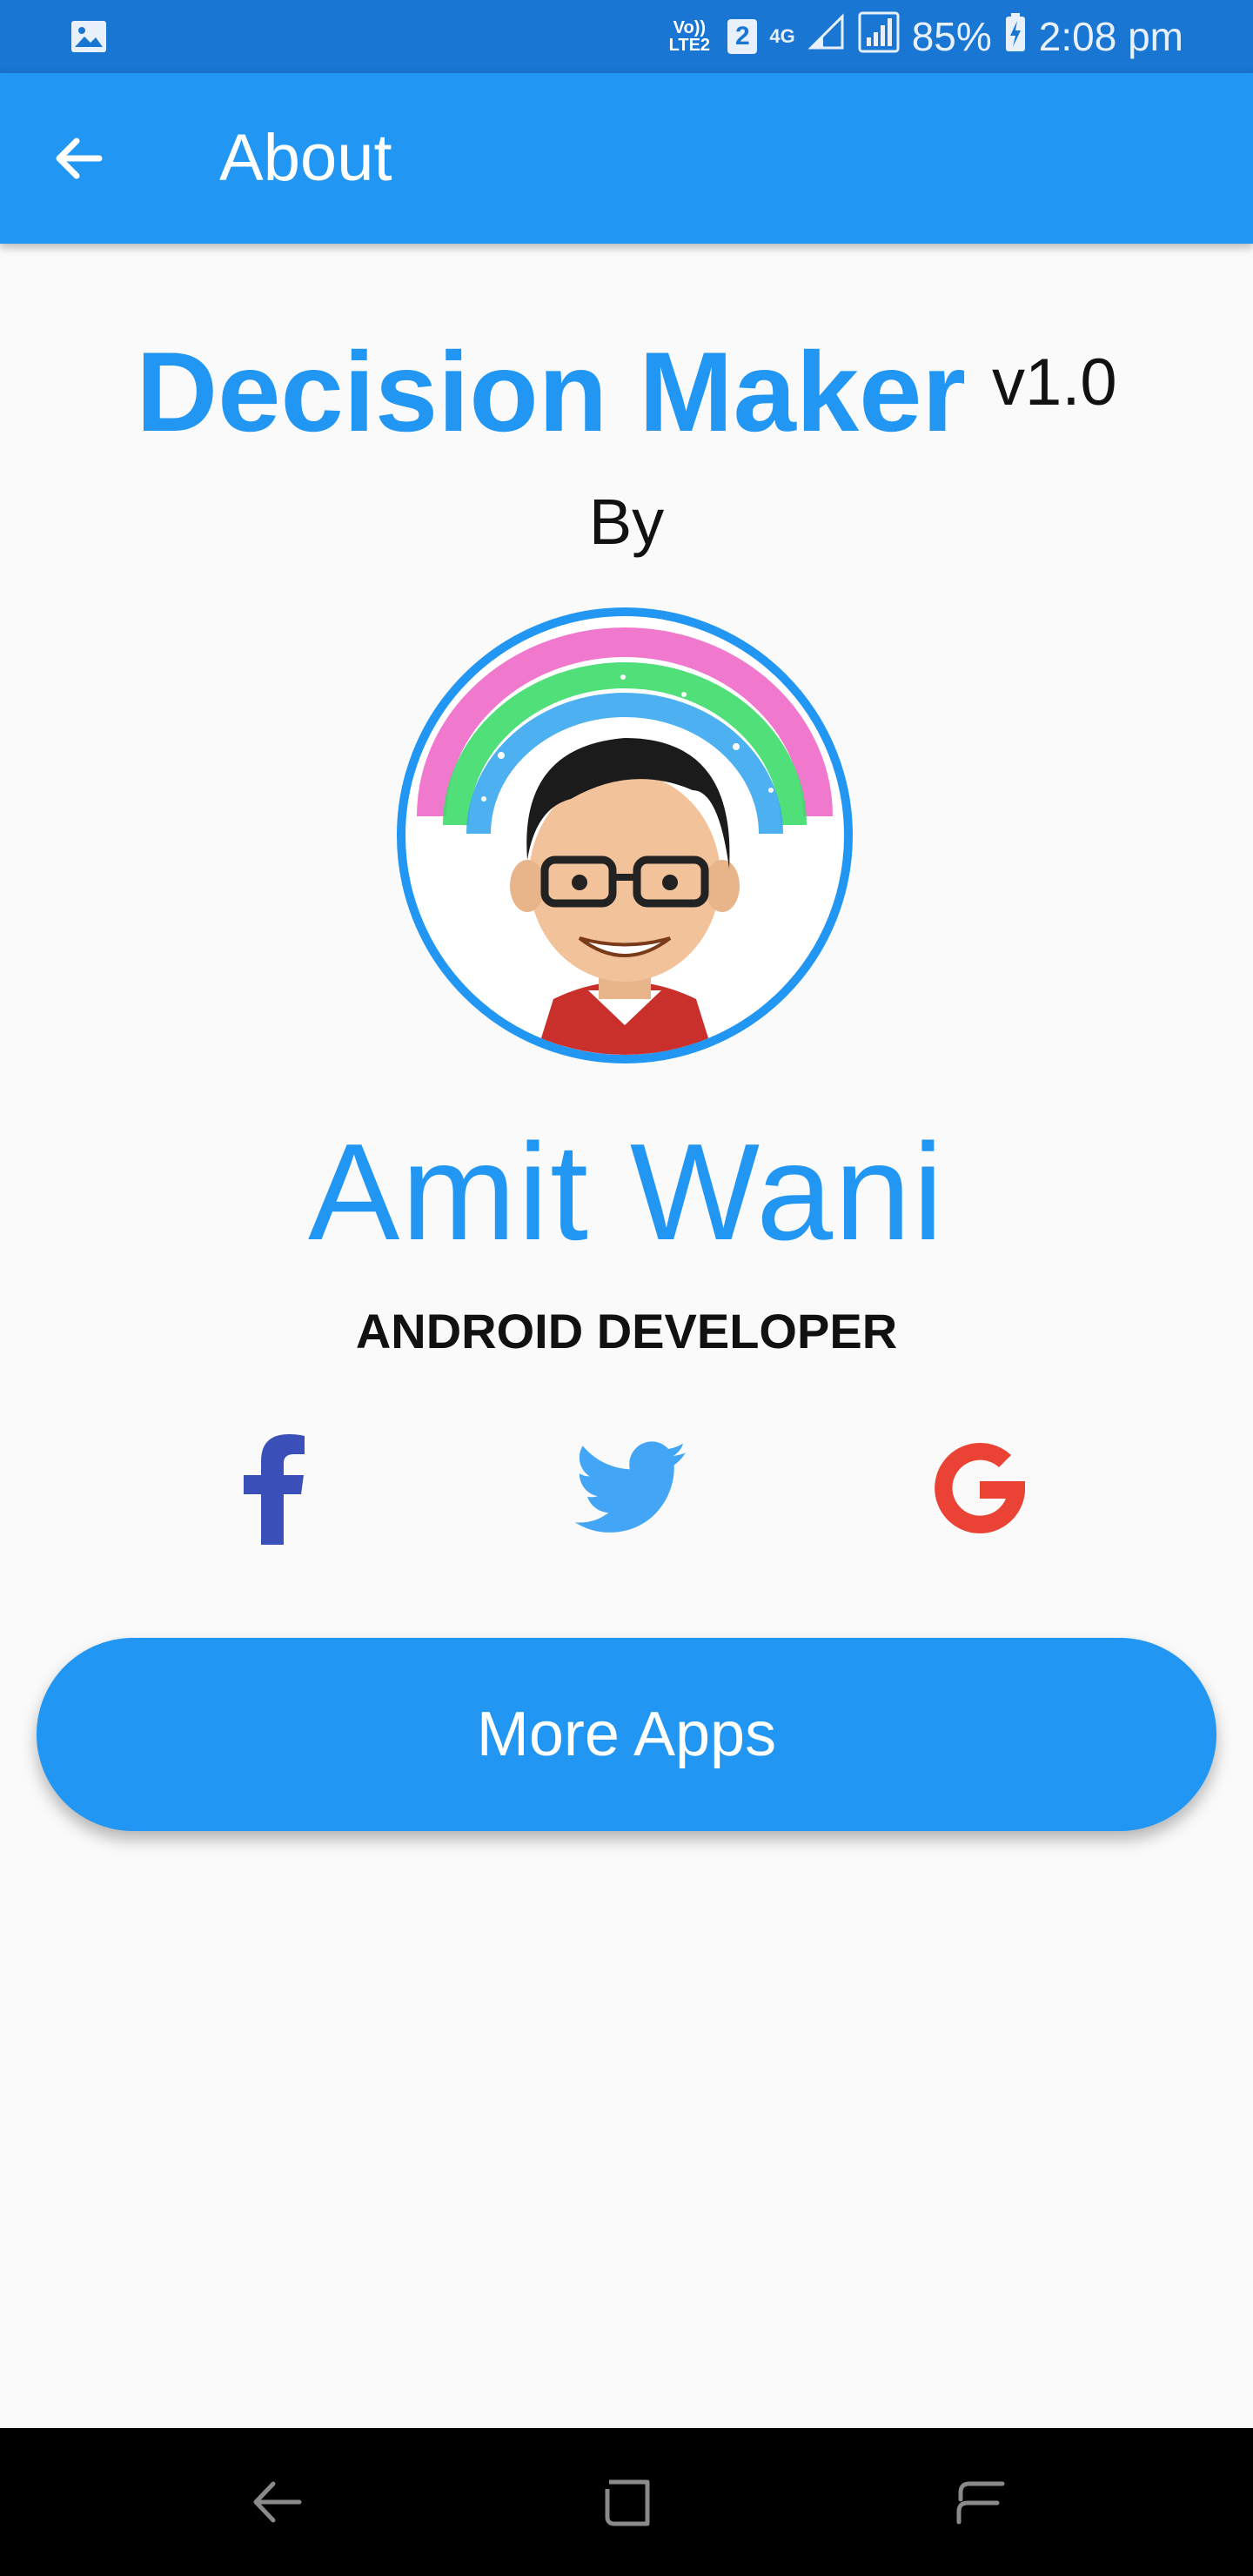 The image size is (1253, 2576). What do you see at coordinates (89, 37) in the screenshot?
I see `gallery-notification-icon` at bounding box center [89, 37].